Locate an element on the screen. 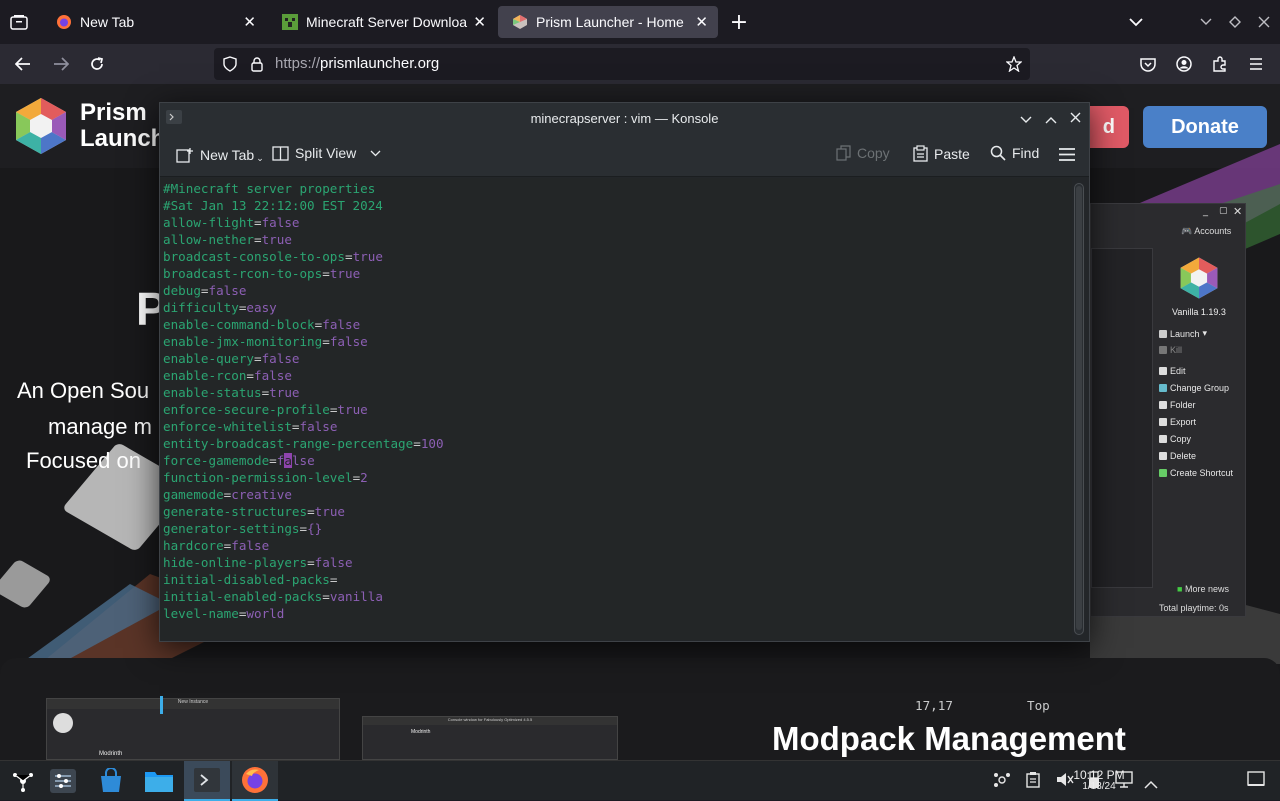 This screenshot has height=801, width=1280. new-tab-icon is located at coordinates (184, 155).